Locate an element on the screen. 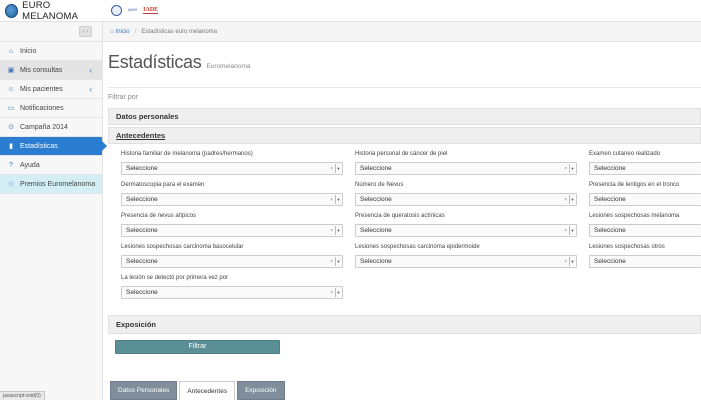 This screenshot has height=400, width=701. tab-exposicion: Exposición is located at coordinates (261, 390).